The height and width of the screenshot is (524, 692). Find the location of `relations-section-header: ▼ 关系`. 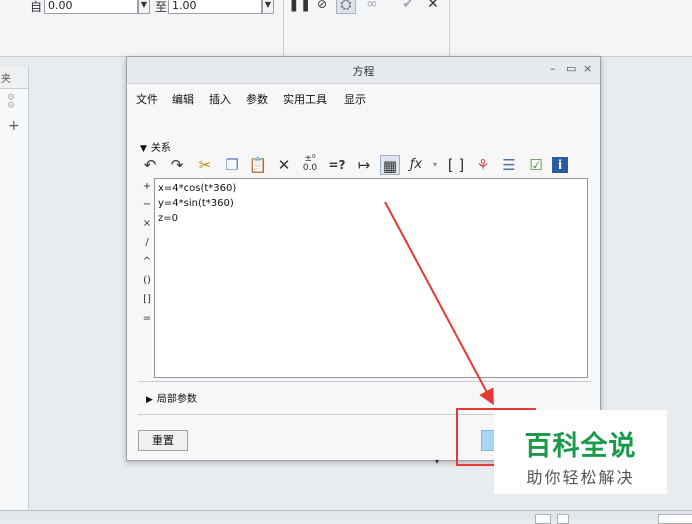

relations-section-header: ▼ 关系 is located at coordinates (155, 146).